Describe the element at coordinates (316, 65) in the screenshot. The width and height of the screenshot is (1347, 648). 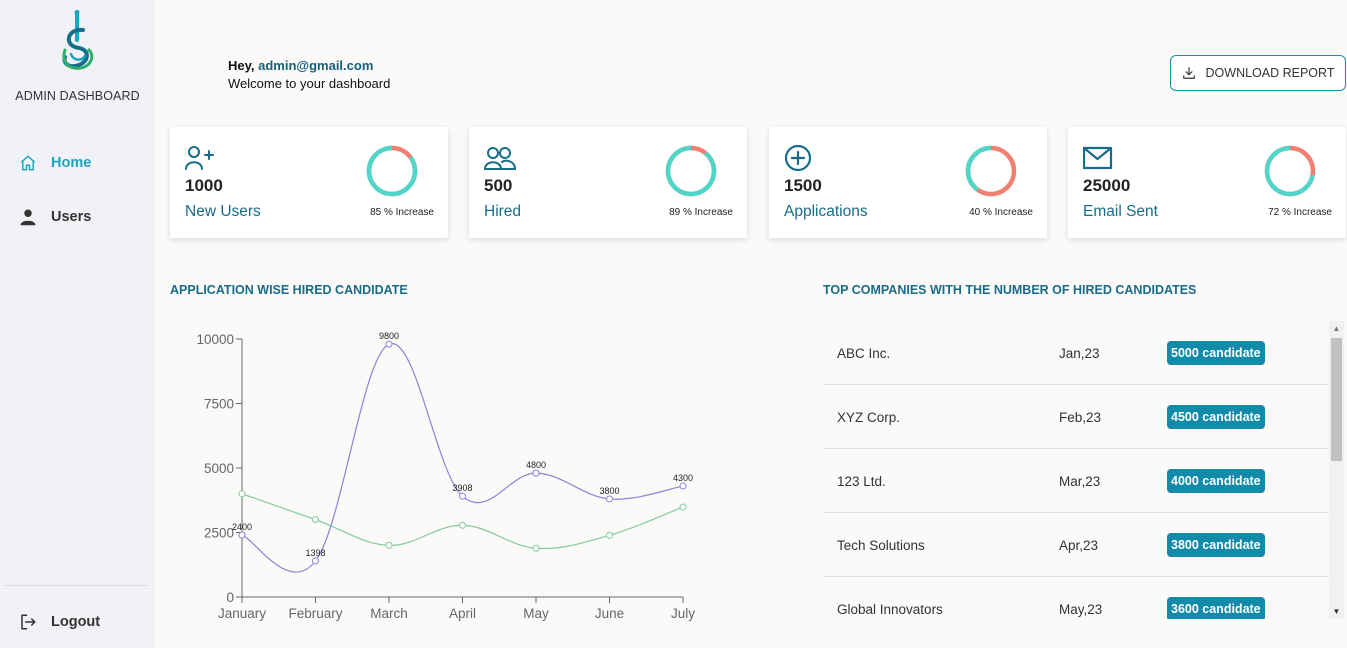
I see `user-email: admin@gmail.com` at that location.